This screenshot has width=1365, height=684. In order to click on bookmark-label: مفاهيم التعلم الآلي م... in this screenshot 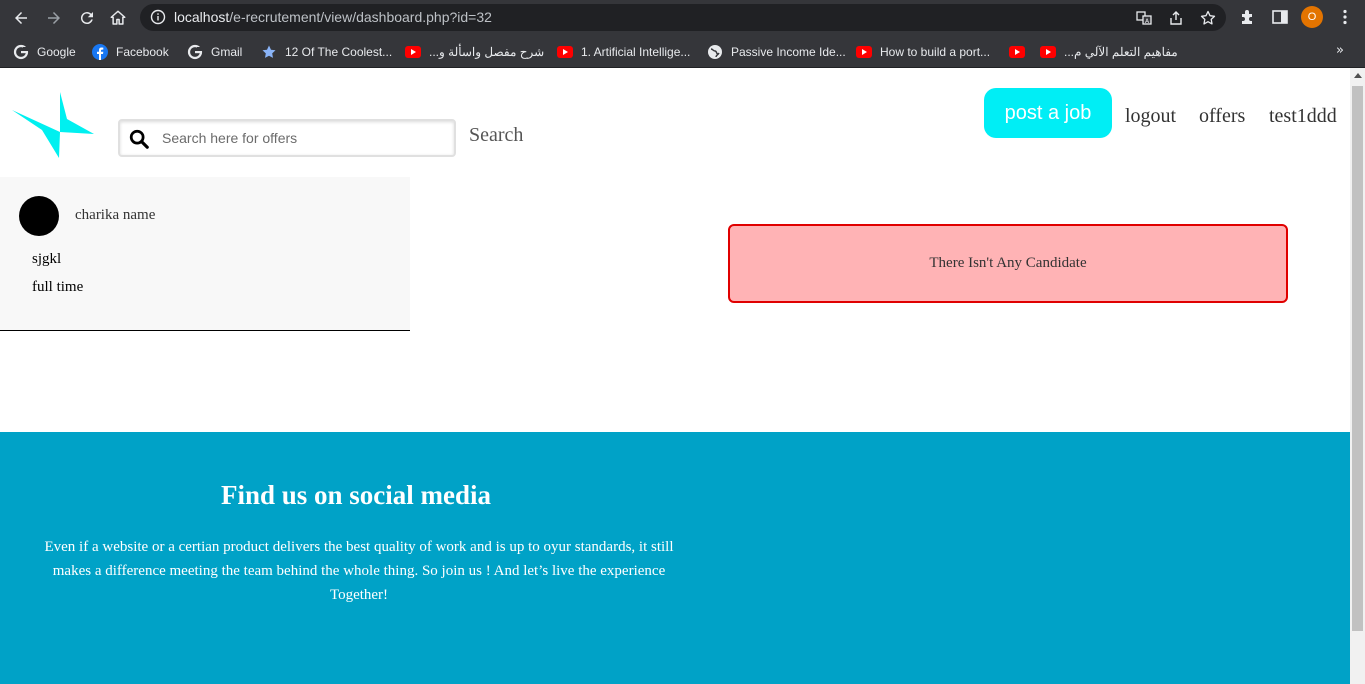, I will do `click(1121, 52)`.